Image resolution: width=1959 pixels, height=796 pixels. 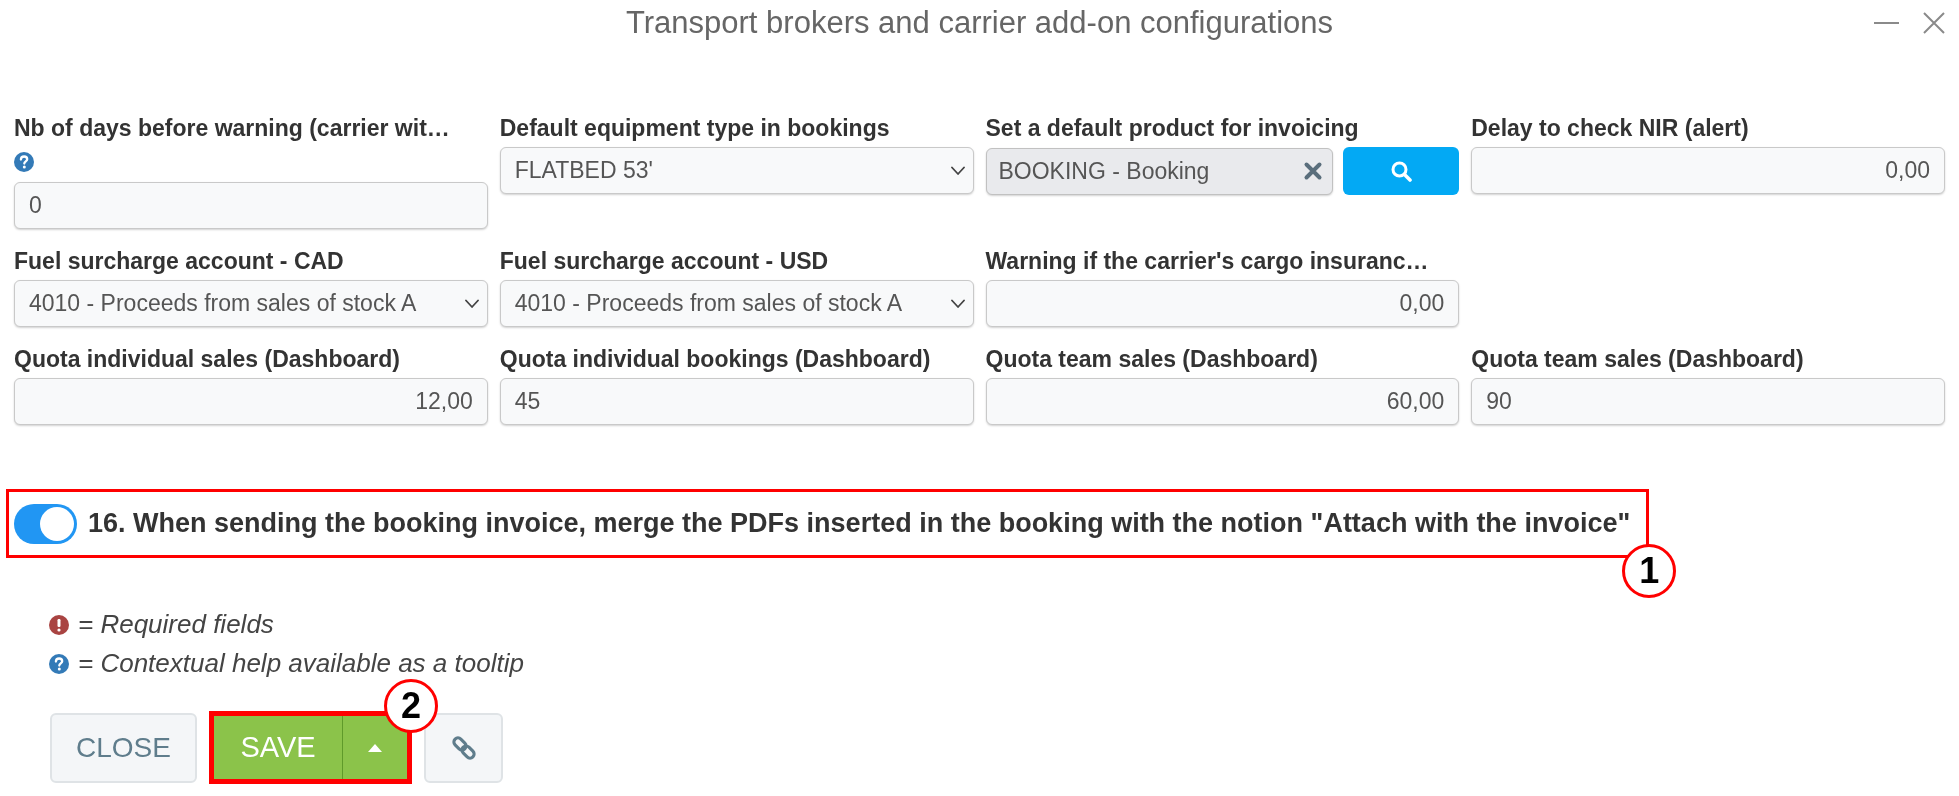 I want to click on field-label: Set a default product for invoicing, so click(x=1172, y=128).